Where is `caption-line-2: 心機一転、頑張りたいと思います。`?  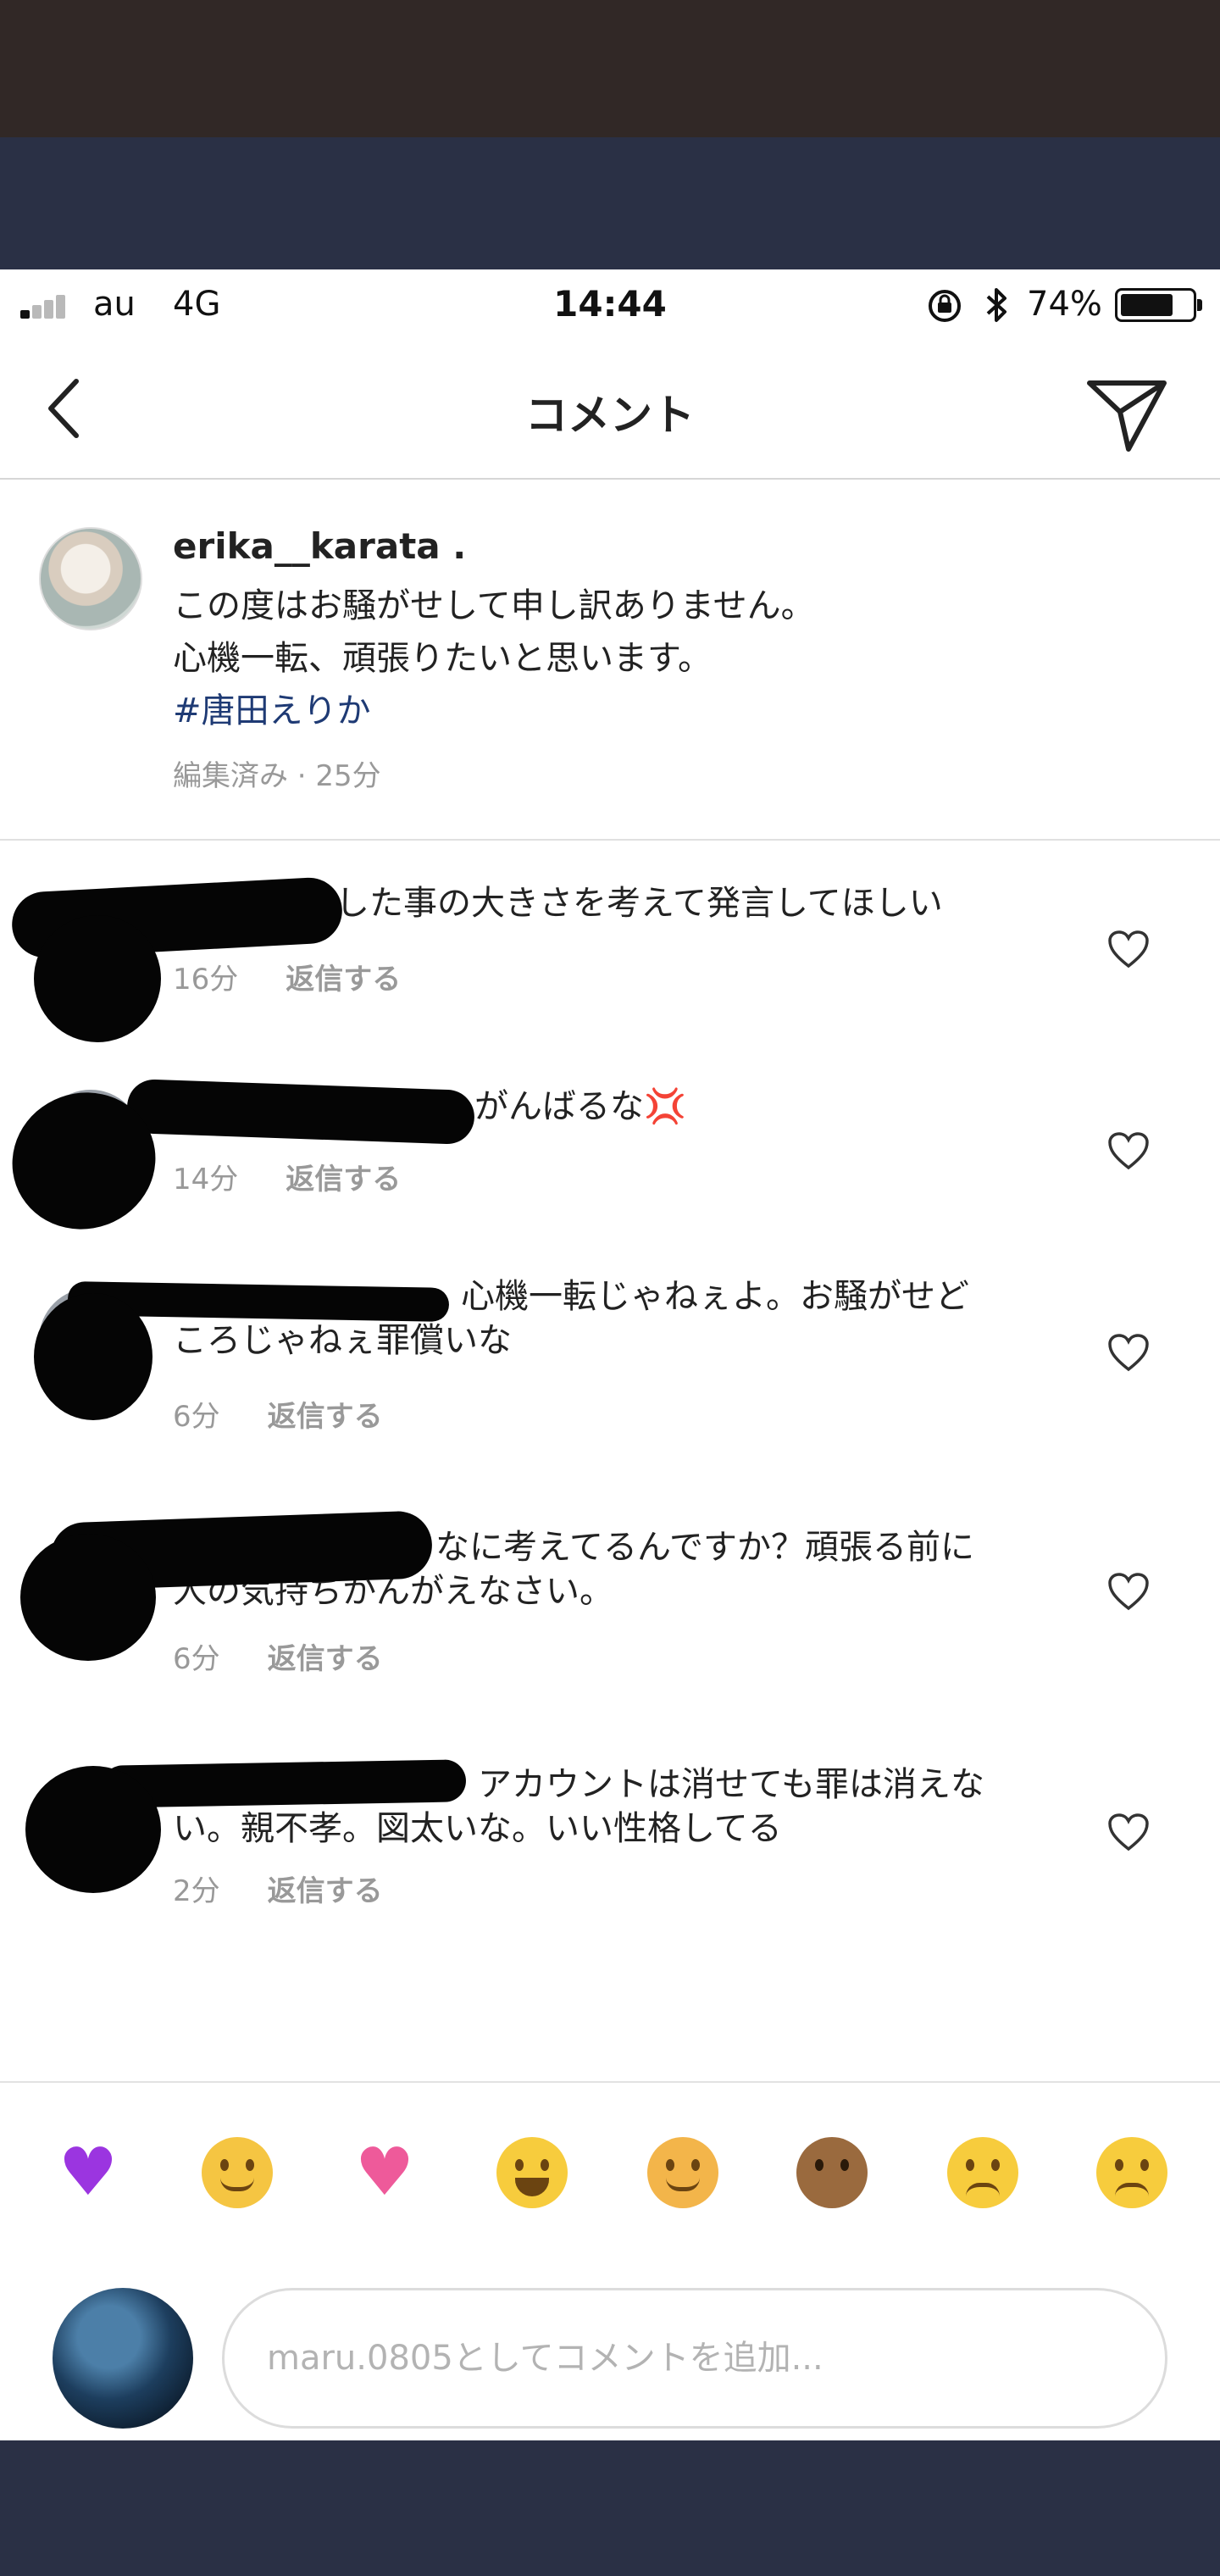 caption-line-2: 心機一転、頑張りたいと思います。 is located at coordinates (442, 658).